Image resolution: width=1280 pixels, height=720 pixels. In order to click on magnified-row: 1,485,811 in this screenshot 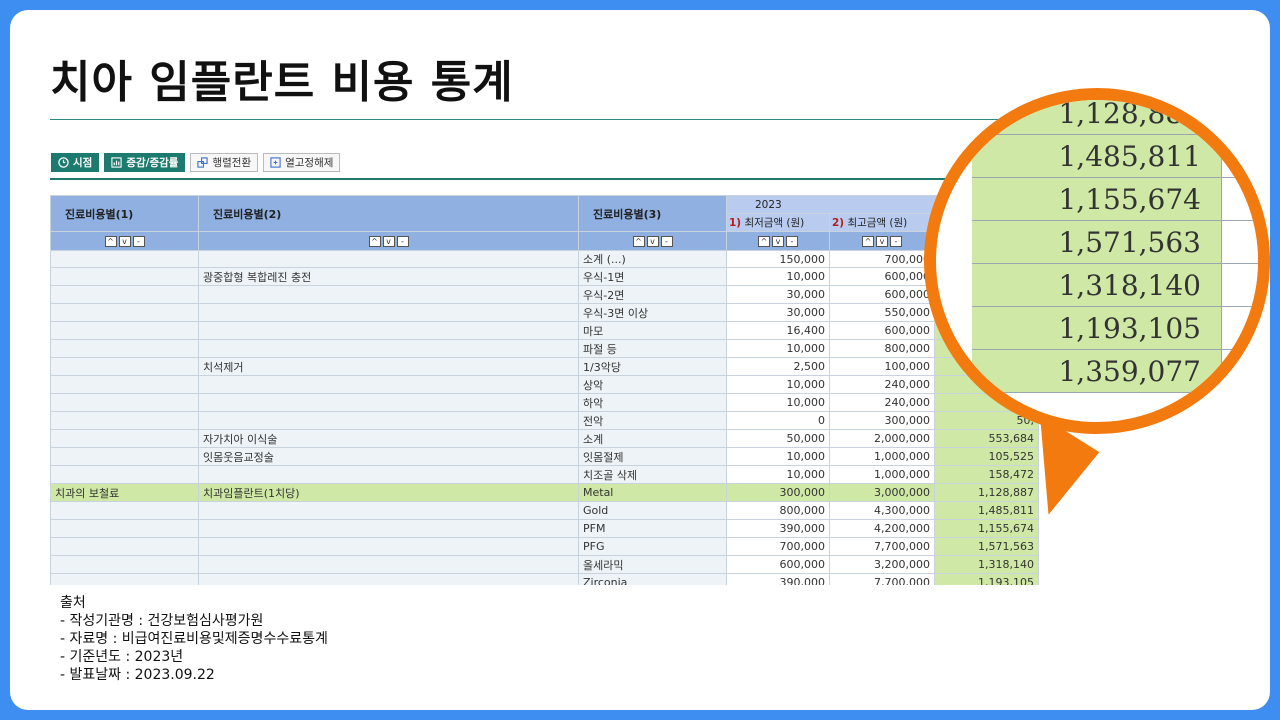, I will do `click(1115, 156)`.